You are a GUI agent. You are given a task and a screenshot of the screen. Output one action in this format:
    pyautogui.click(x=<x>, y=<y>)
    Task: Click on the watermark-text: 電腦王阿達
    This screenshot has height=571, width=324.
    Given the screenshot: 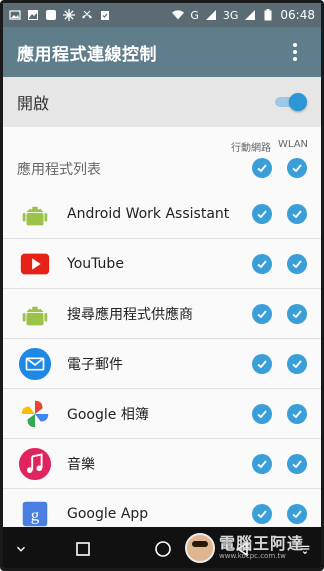 What is the action you would take?
    pyautogui.click(x=262, y=543)
    